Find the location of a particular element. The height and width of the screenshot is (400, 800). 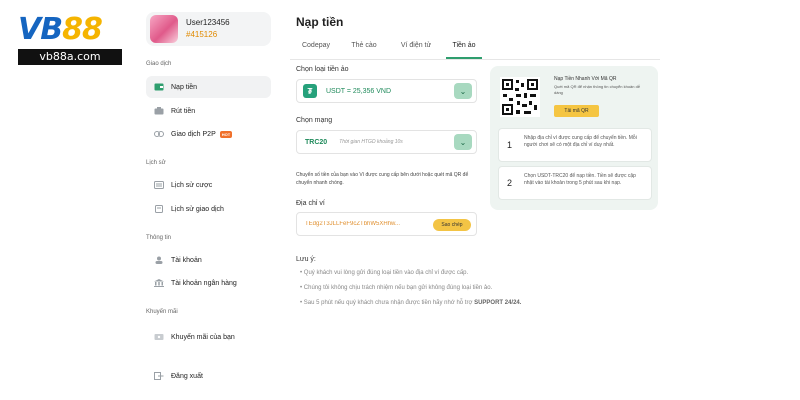

sidebar-item-lich-su-cuoc: Lịch sử cược is located at coordinates (208, 185).